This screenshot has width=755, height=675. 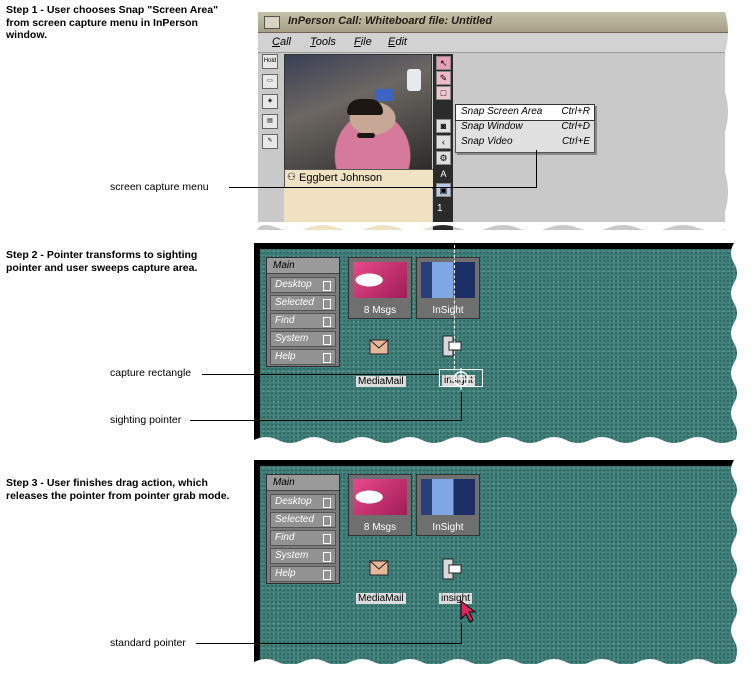 I want to click on torn-edge, so click(x=493, y=226).